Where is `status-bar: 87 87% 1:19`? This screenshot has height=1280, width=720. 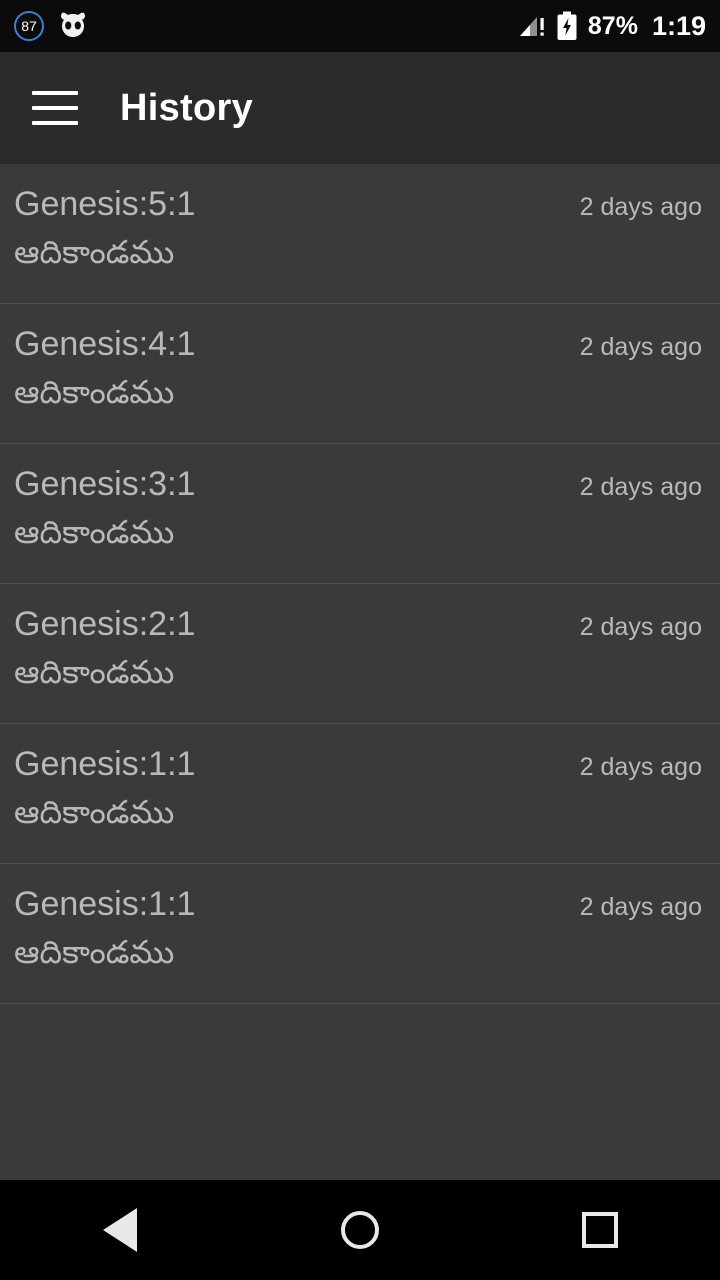 status-bar: 87 87% 1:19 is located at coordinates (360, 26).